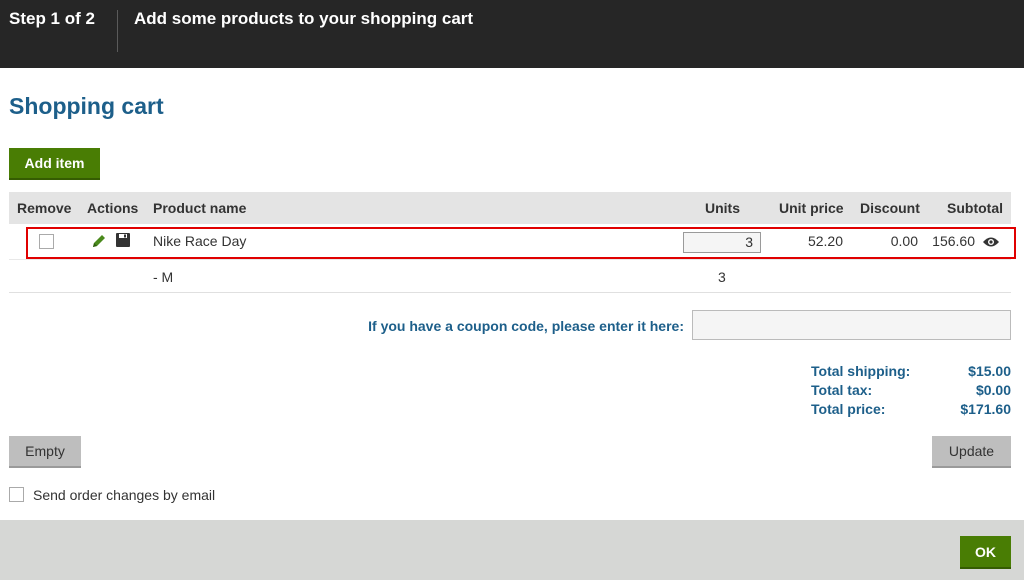 This screenshot has height=580, width=1024. What do you see at coordinates (44, 208) in the screenshot?
I see `column-header-remove: Remove` at bounding box center [44, 208].